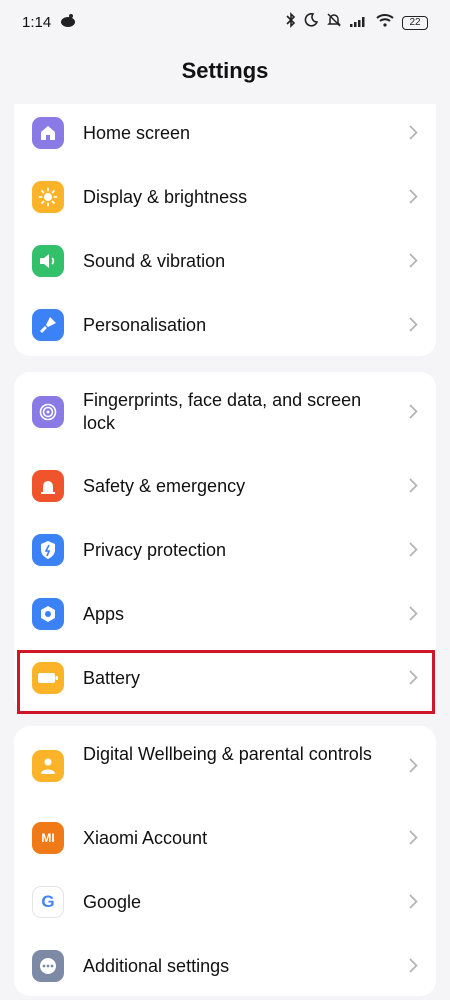 The width and height of the screenshot is (450, 1000). Describe the element at coordinates (225, 902) in the screenshot. I see `settings-item-google: G Google` at that location.